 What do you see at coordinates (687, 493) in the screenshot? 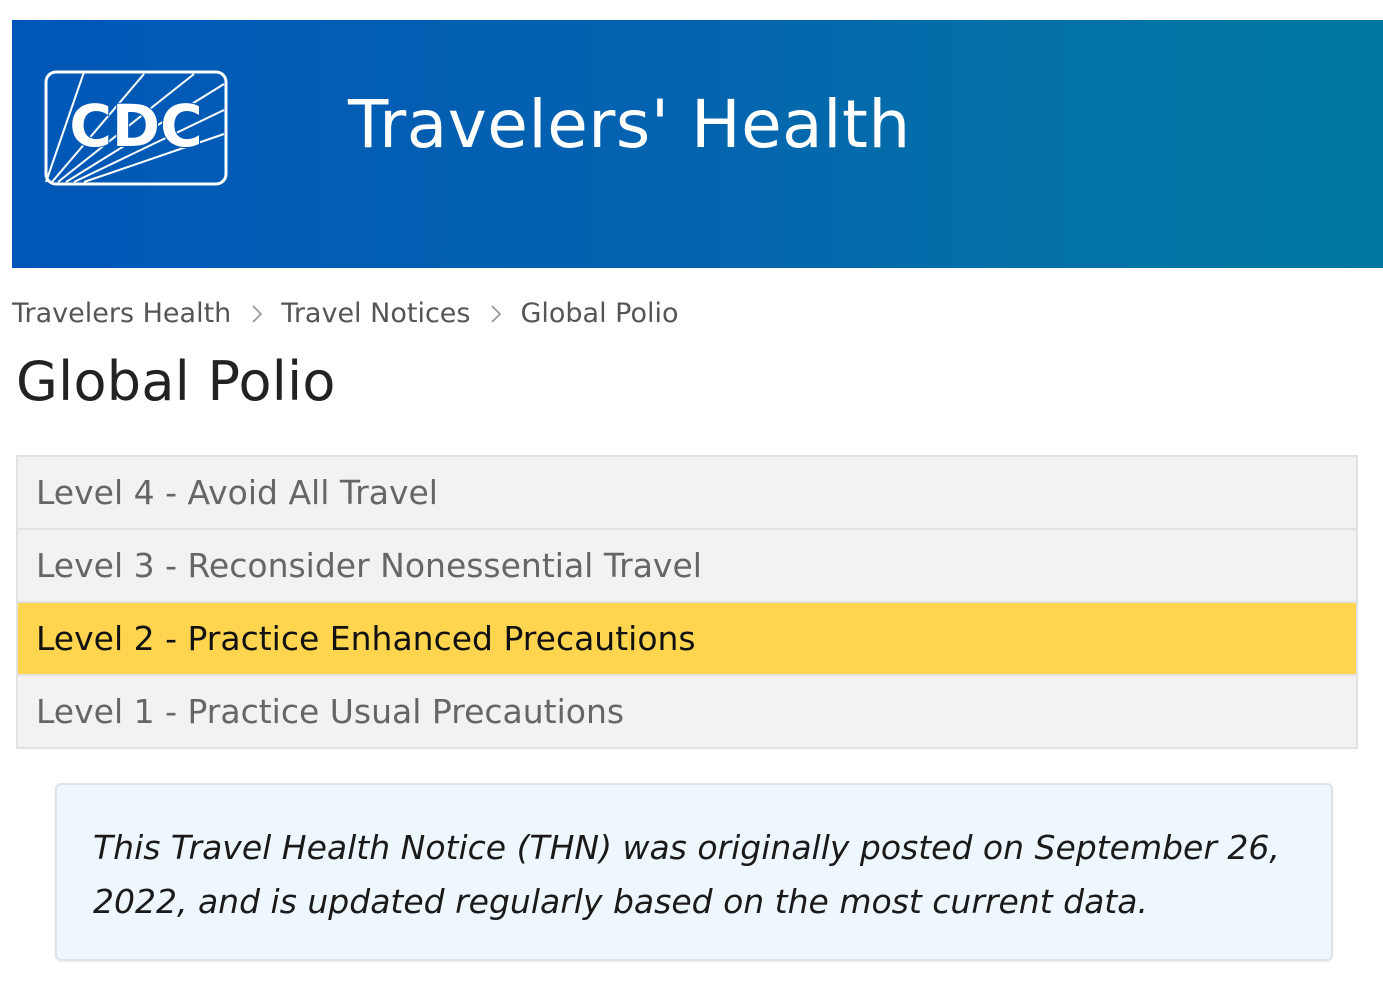
I see `level-4-item: Level 4 - Avoid All Travel` at bounding box center [687, 493].